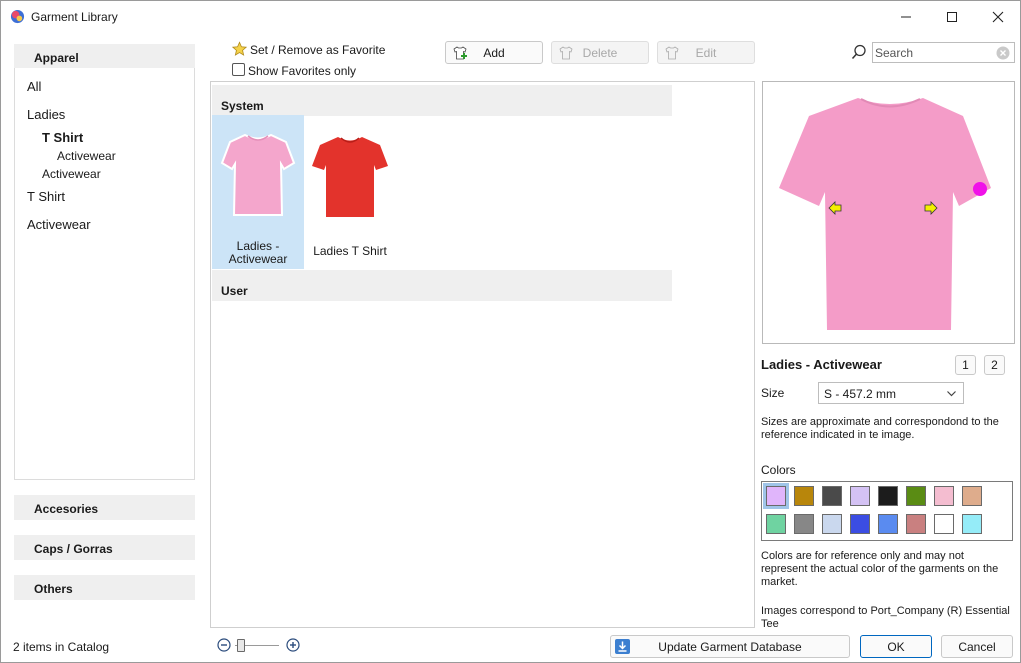 This screenshot has height=663, width=1021. I want to click on colors-label: Colors, so click(778, 470).